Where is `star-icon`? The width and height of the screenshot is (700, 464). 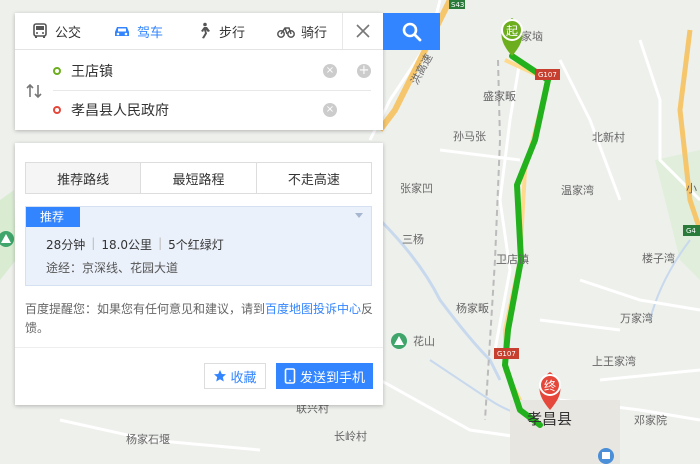 star-icon is located at coordinates (220, 376).